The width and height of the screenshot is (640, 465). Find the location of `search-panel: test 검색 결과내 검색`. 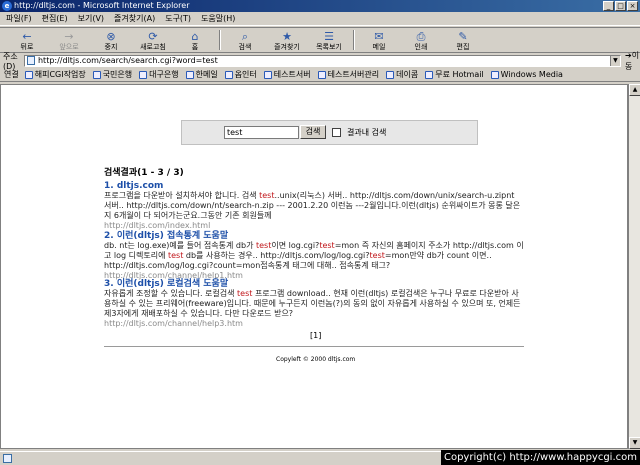

search-panel: test 검색 결과내 검색 is located at coordinates (329, 132).